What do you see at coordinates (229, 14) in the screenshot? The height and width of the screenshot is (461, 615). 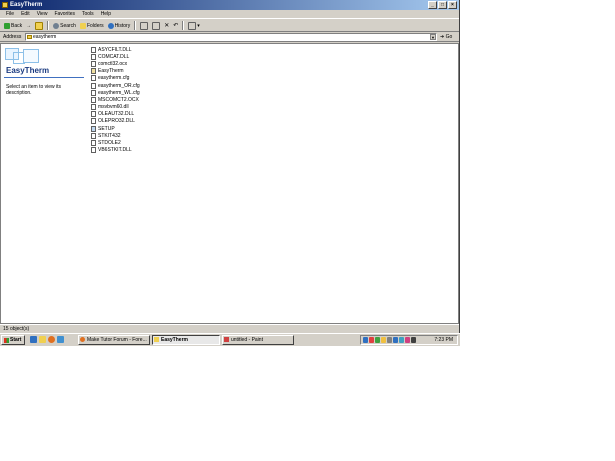 I see `menu-bar: File Edit View Favorites Tools Help` at bounding box center [229, 14].